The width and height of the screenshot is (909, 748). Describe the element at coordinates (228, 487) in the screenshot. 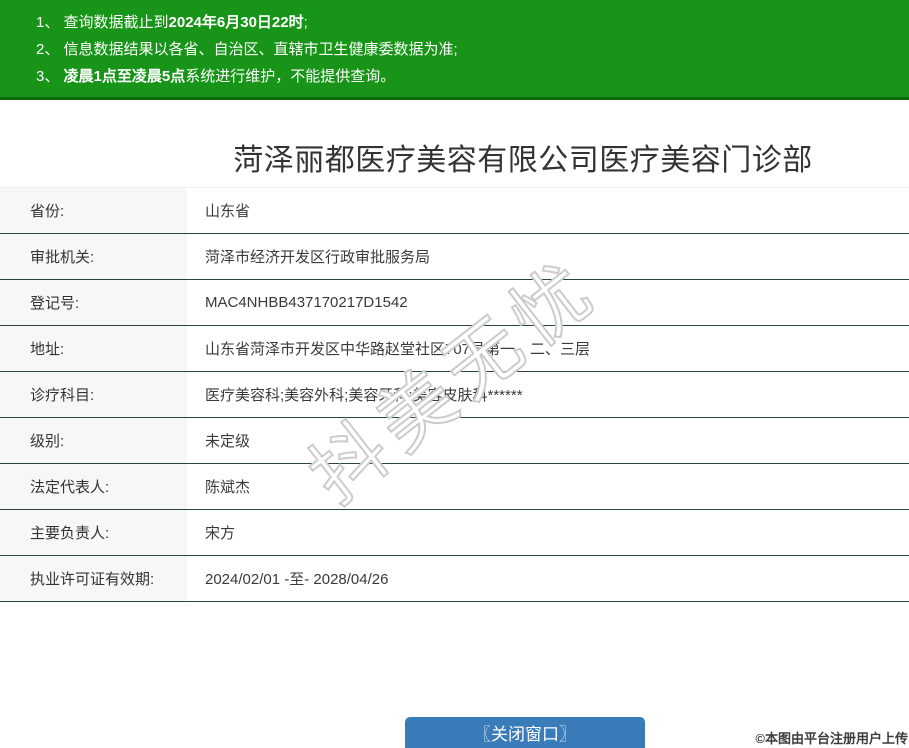

I see `row-value: 陈斌杰` at that location.